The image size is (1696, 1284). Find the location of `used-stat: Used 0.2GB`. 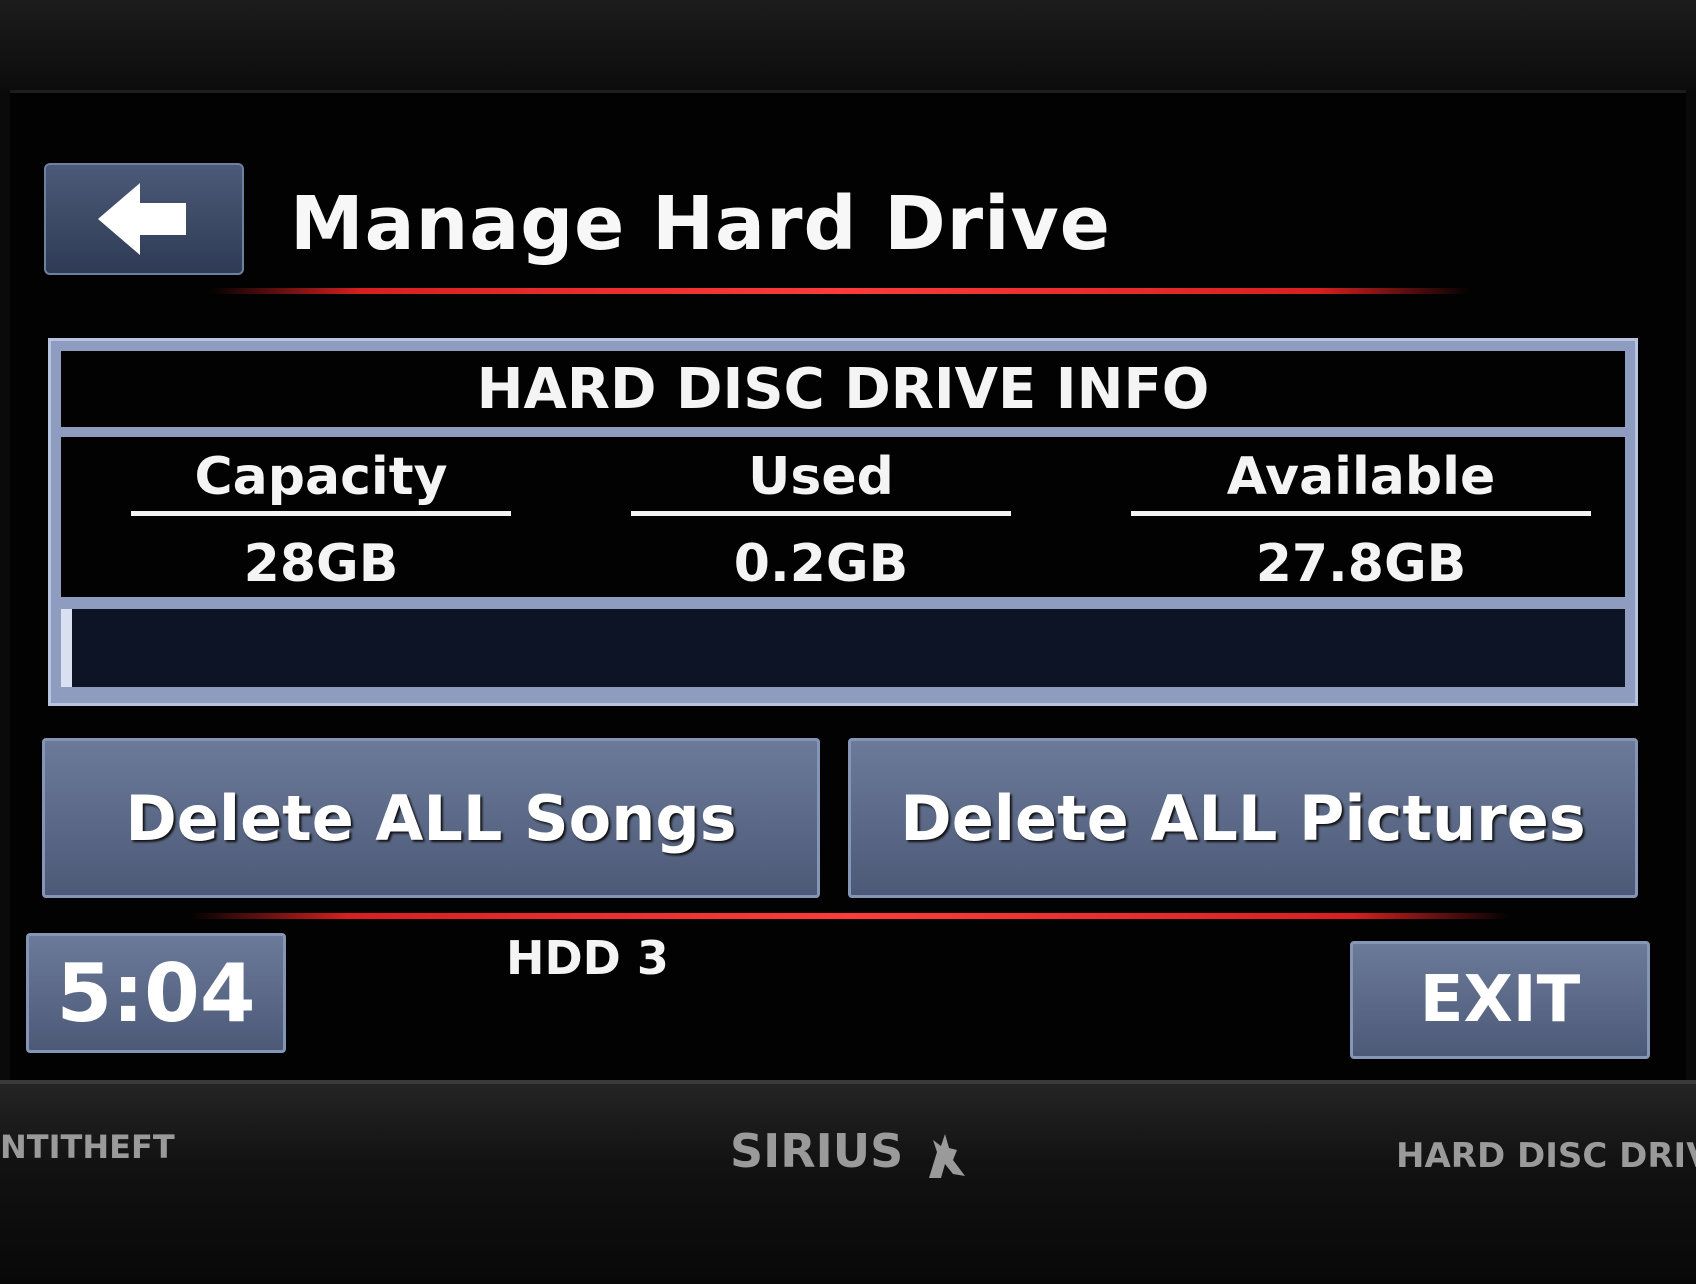

used-stat: Used 0.2GB is located at coordinates (821, 520).